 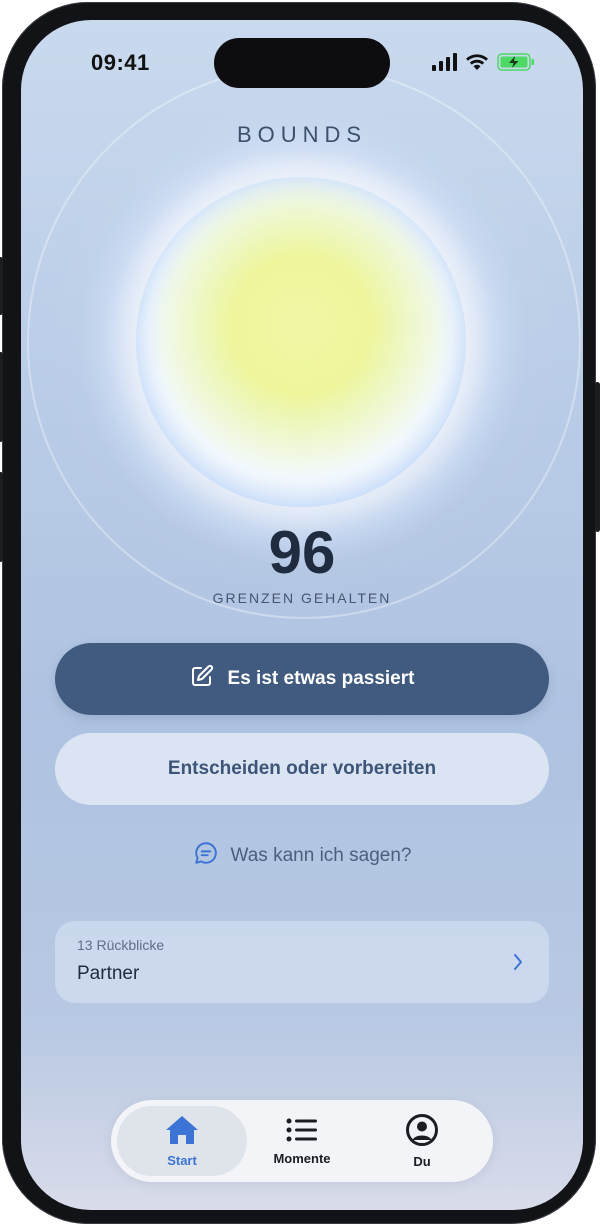 I want to click on boundaries-count-label: GRENZEN GEHALTEN, so click(x=302, y=598).